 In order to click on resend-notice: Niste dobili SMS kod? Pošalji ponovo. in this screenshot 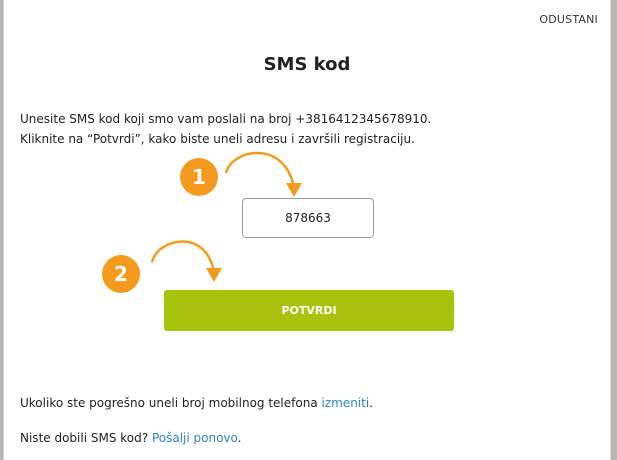, I will do `click(130, 438)`.